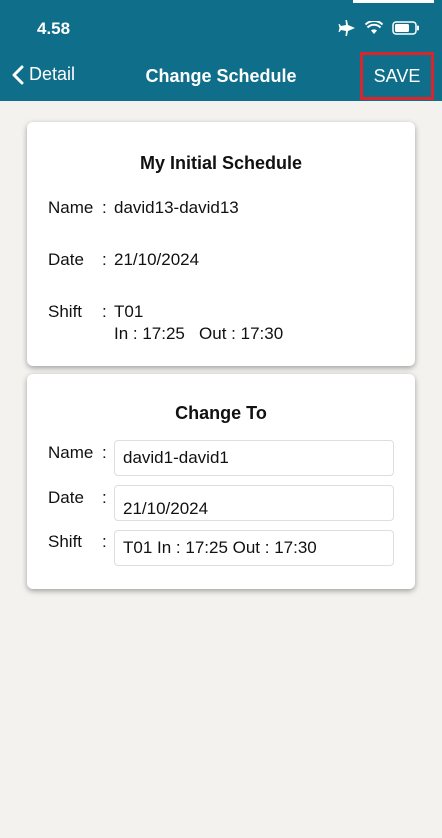 Image resolution: width=442 pixels, height=838 pixels. What do you see at coordinates (54, 28) in the screenshot?
I see `status-time: 4.58` at bounding box center [54, 28].